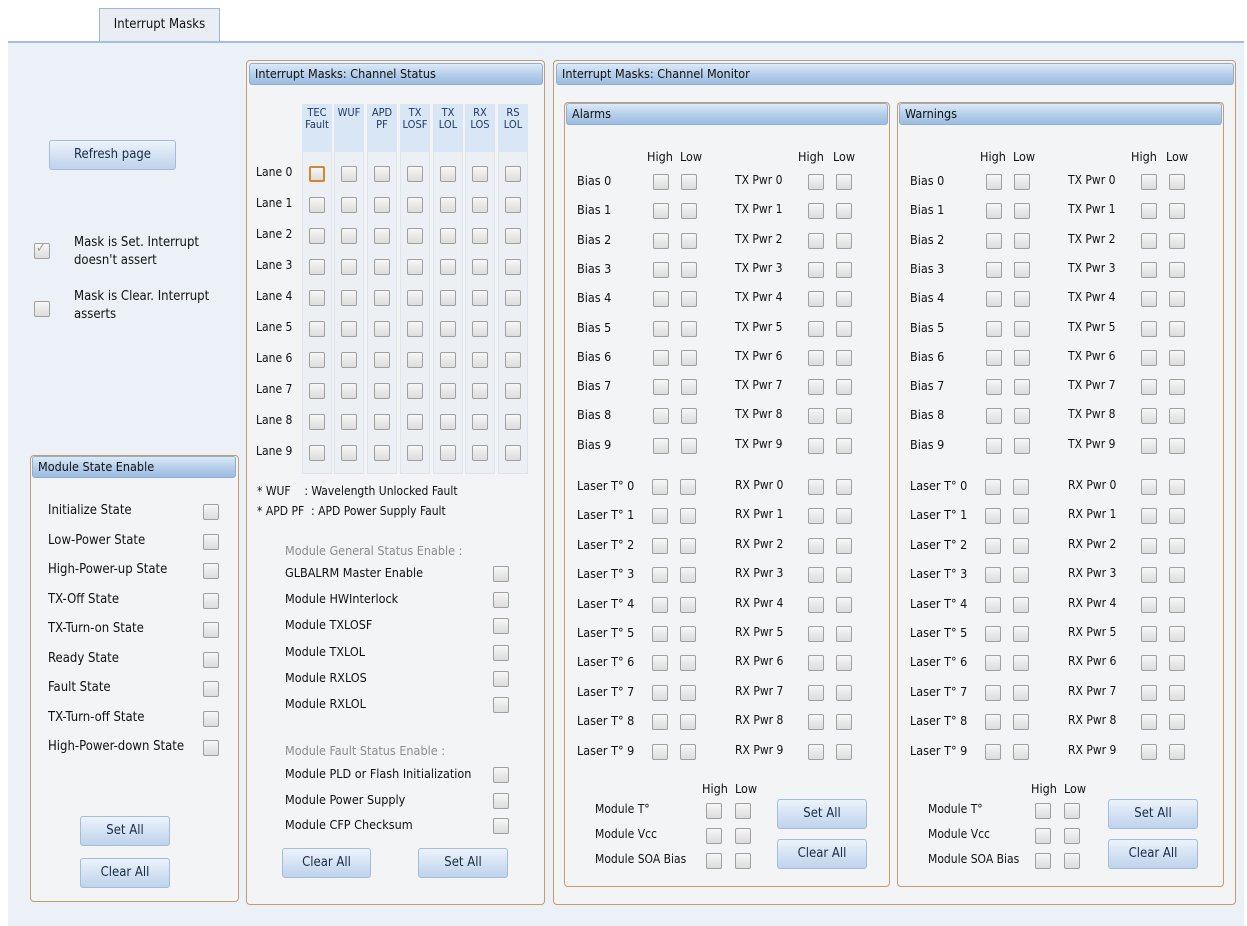 This screenshot has height=926, width=1247. I want to click on alarms-tx-pwr-4-low-checkbox, so click(844, 299).